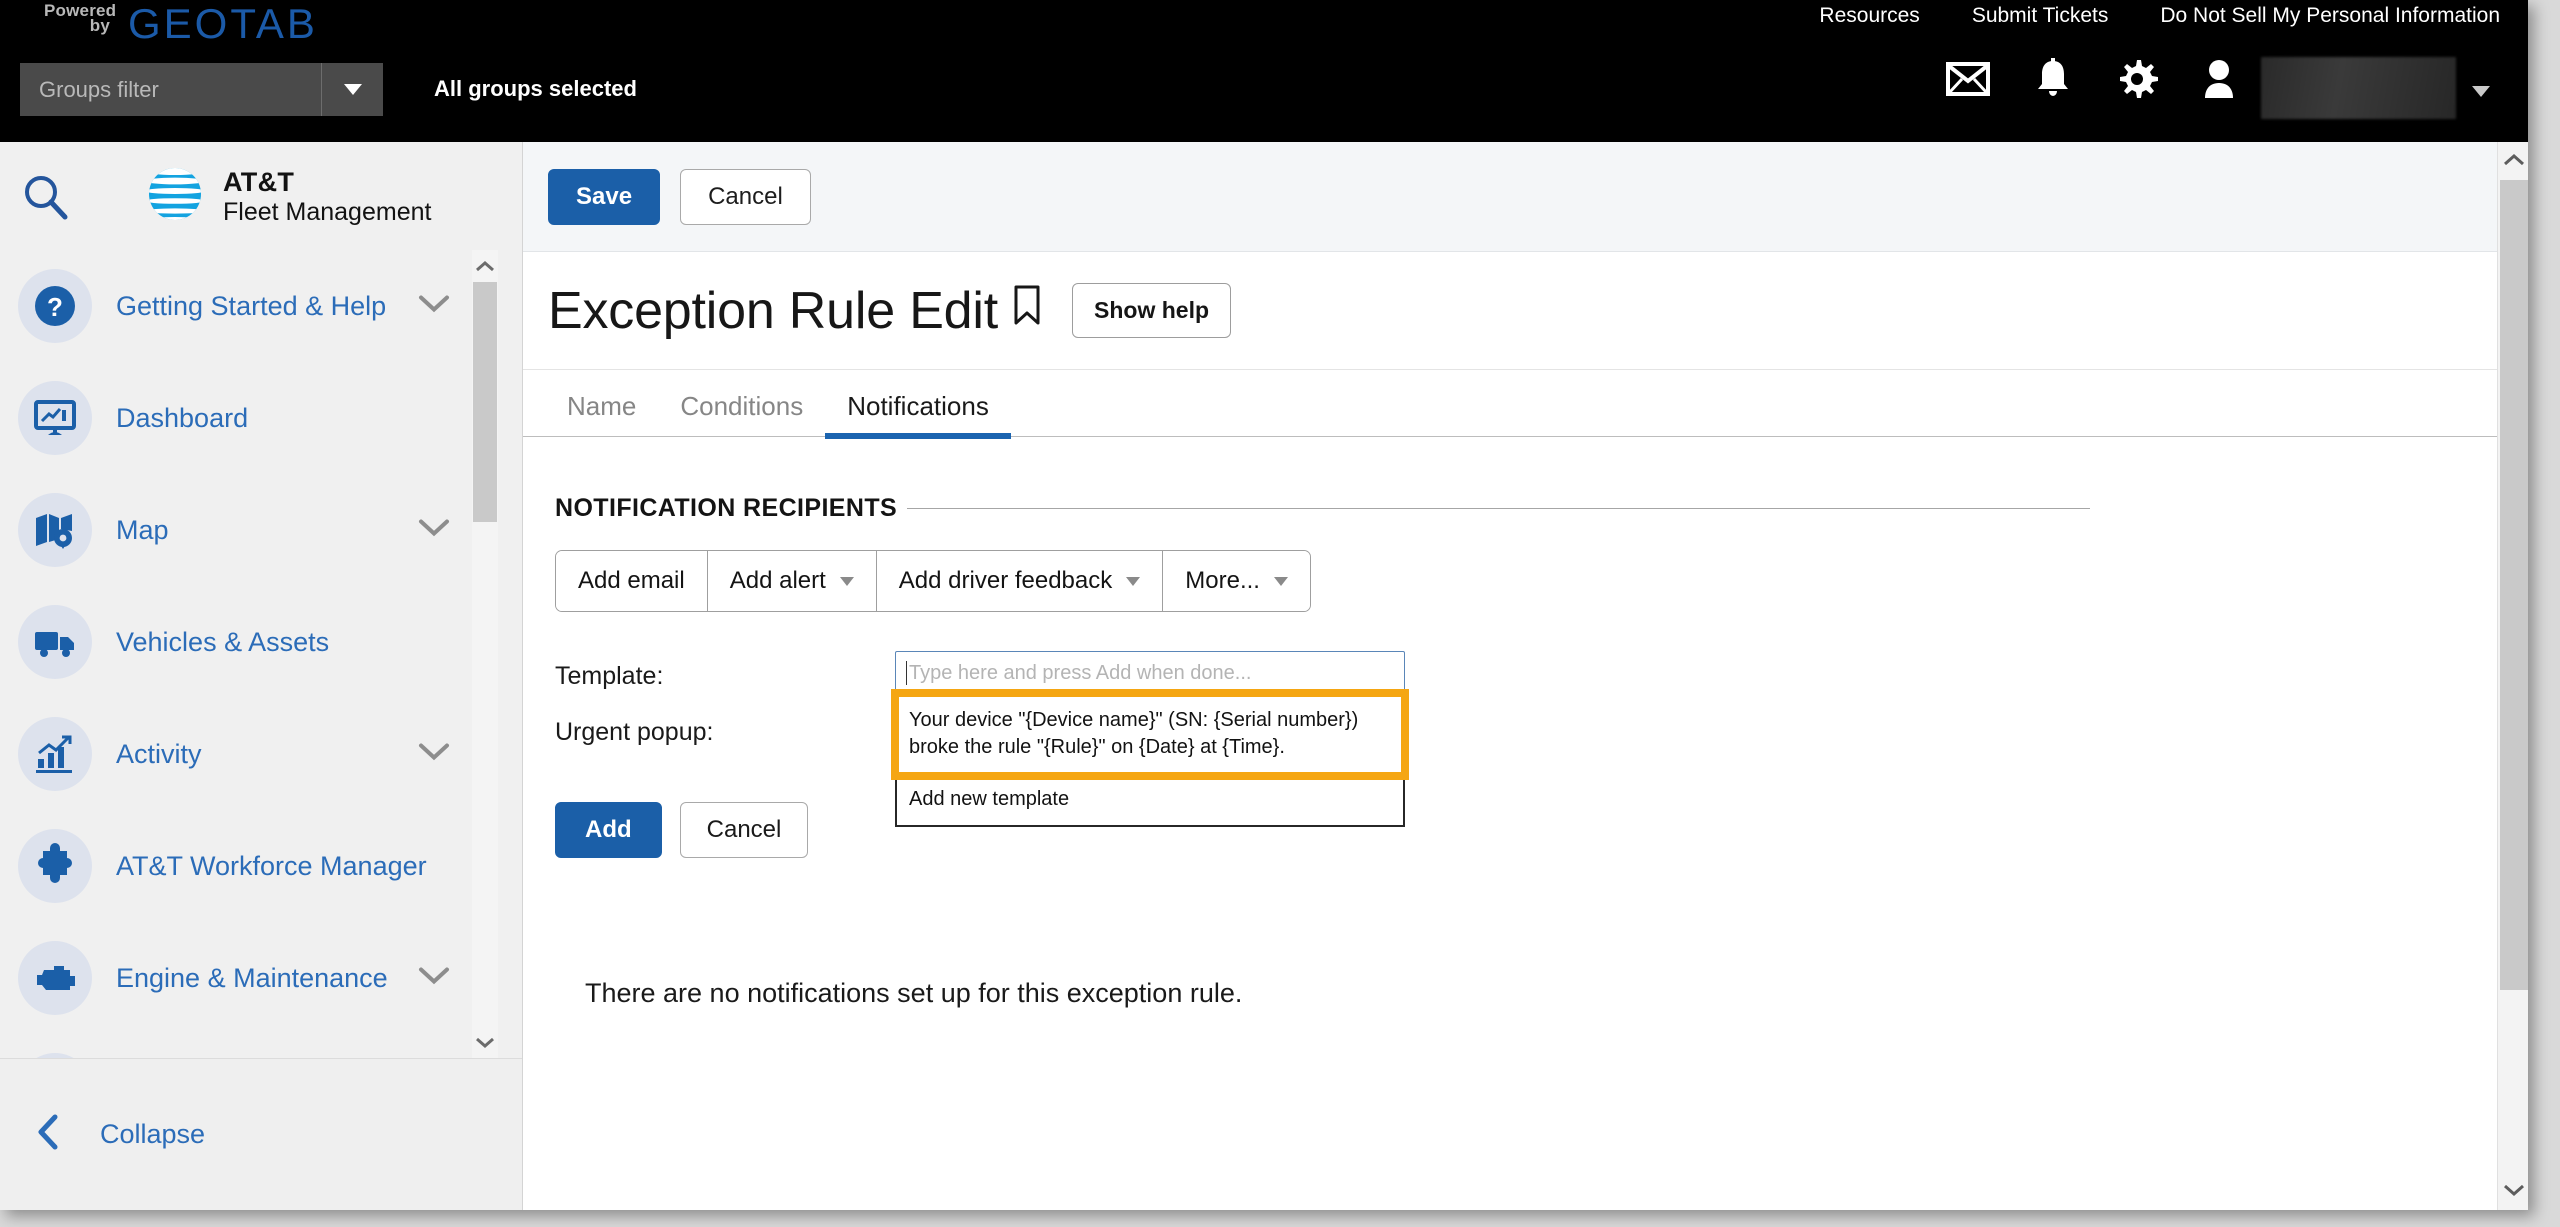 This screenshot has width=2560, height=1227. I want to click on nav-resources: Resources, so click(1869, 16).